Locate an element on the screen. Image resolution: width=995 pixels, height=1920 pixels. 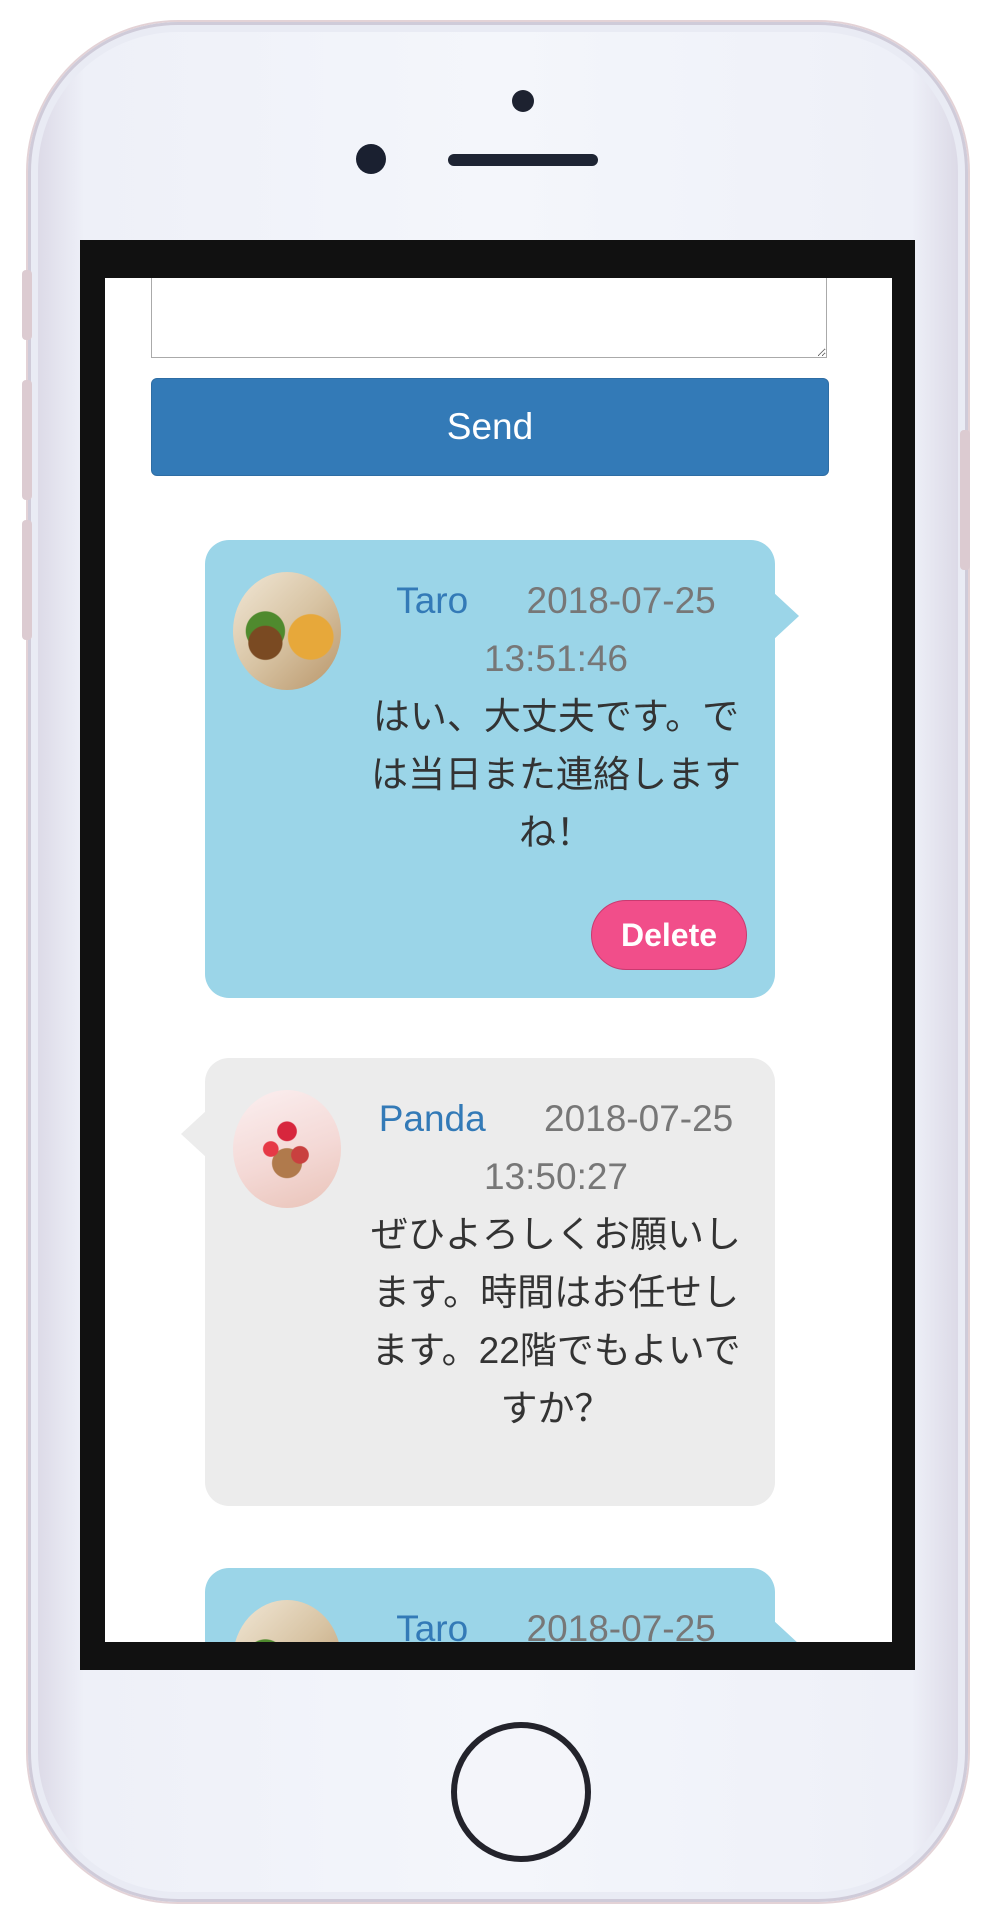
message-text: ぜひよろしくお願いします。時間はお任せします。22階でもよいですか？ is located at coordinates (556, 1321).